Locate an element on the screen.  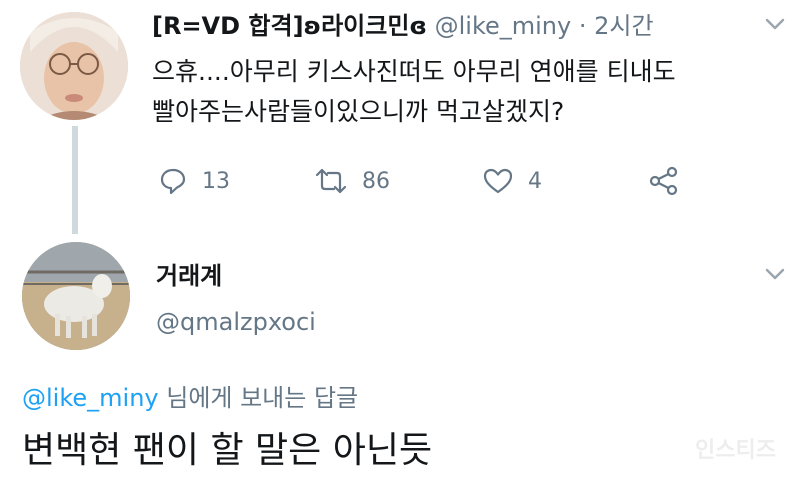
tweet-action-bar: 13 86 4 is located at coordinates (432, 181).